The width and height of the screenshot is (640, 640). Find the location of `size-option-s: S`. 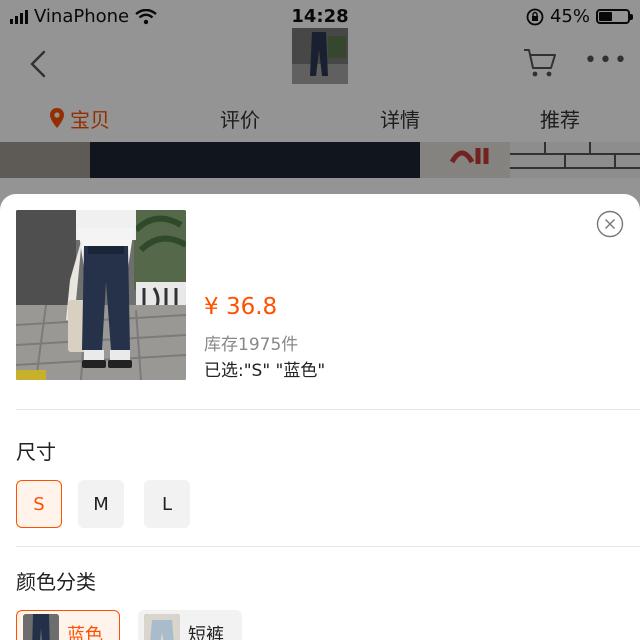

size-option-s: S is located at coordinates (39, 504).